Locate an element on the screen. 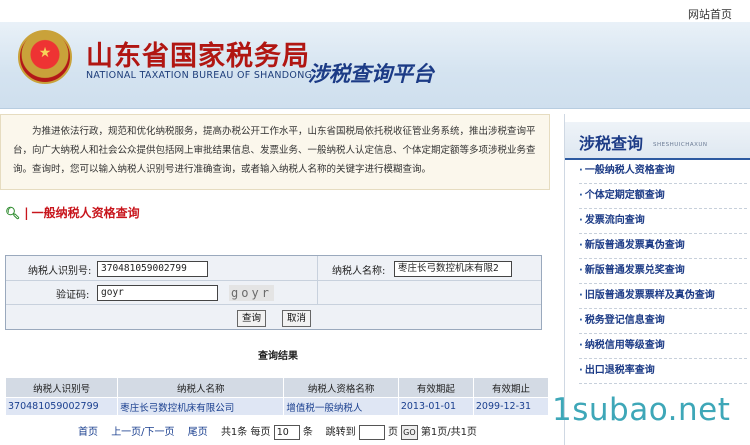 The height and width of the screenshot is (445, 750). per-page-unit: 条 is located at coordinates (307, 432).